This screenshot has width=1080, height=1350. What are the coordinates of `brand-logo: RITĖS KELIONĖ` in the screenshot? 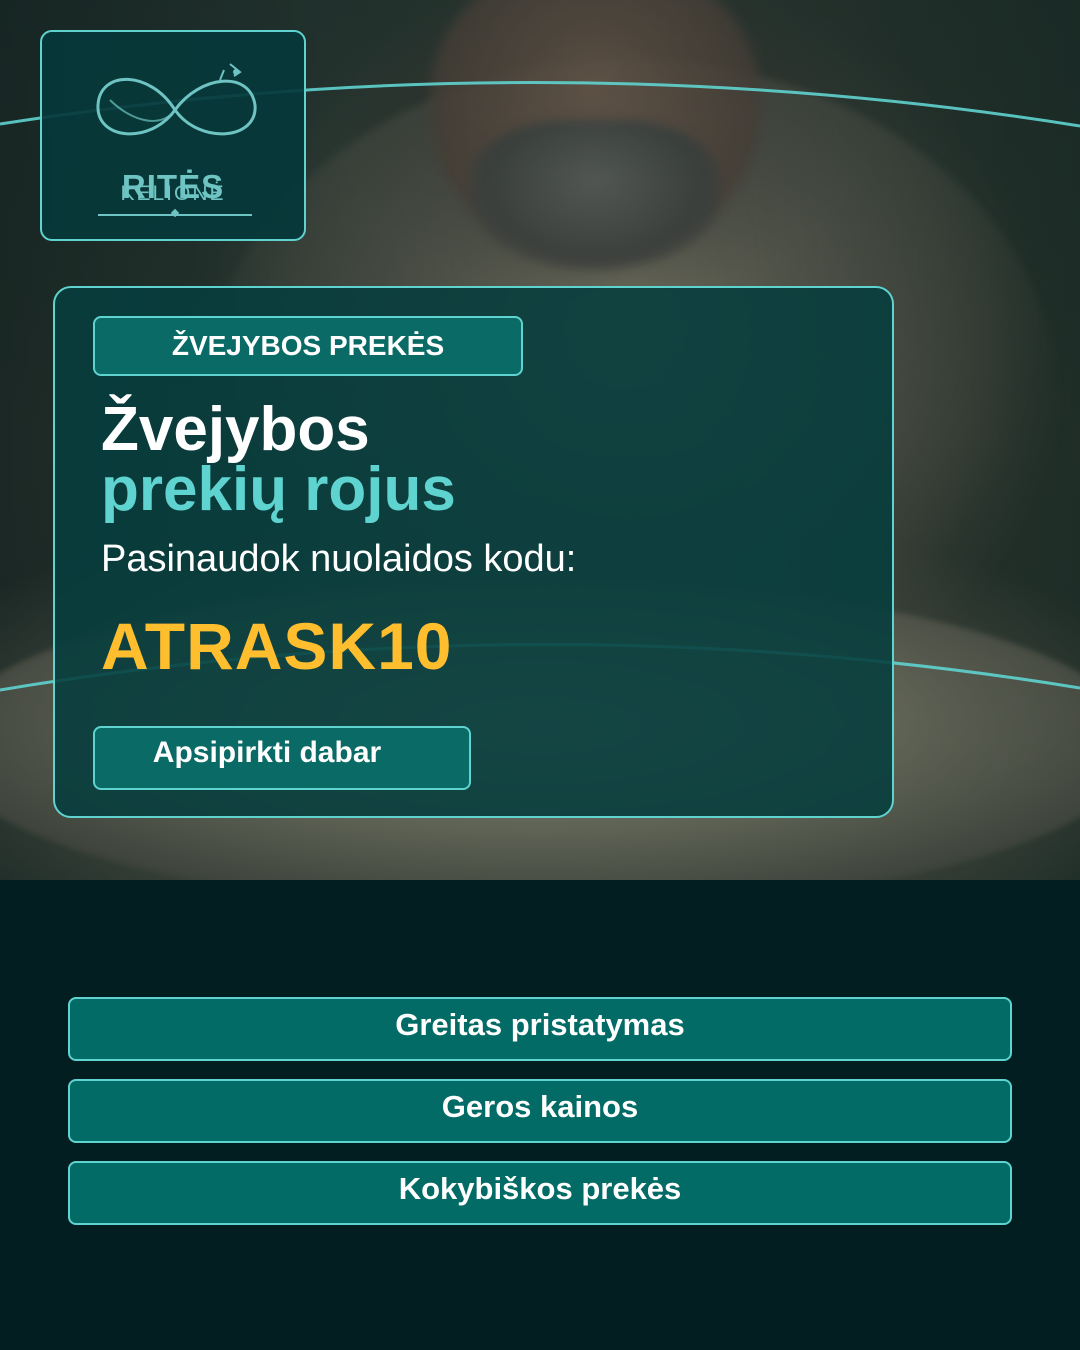 It's located at (173, 135).